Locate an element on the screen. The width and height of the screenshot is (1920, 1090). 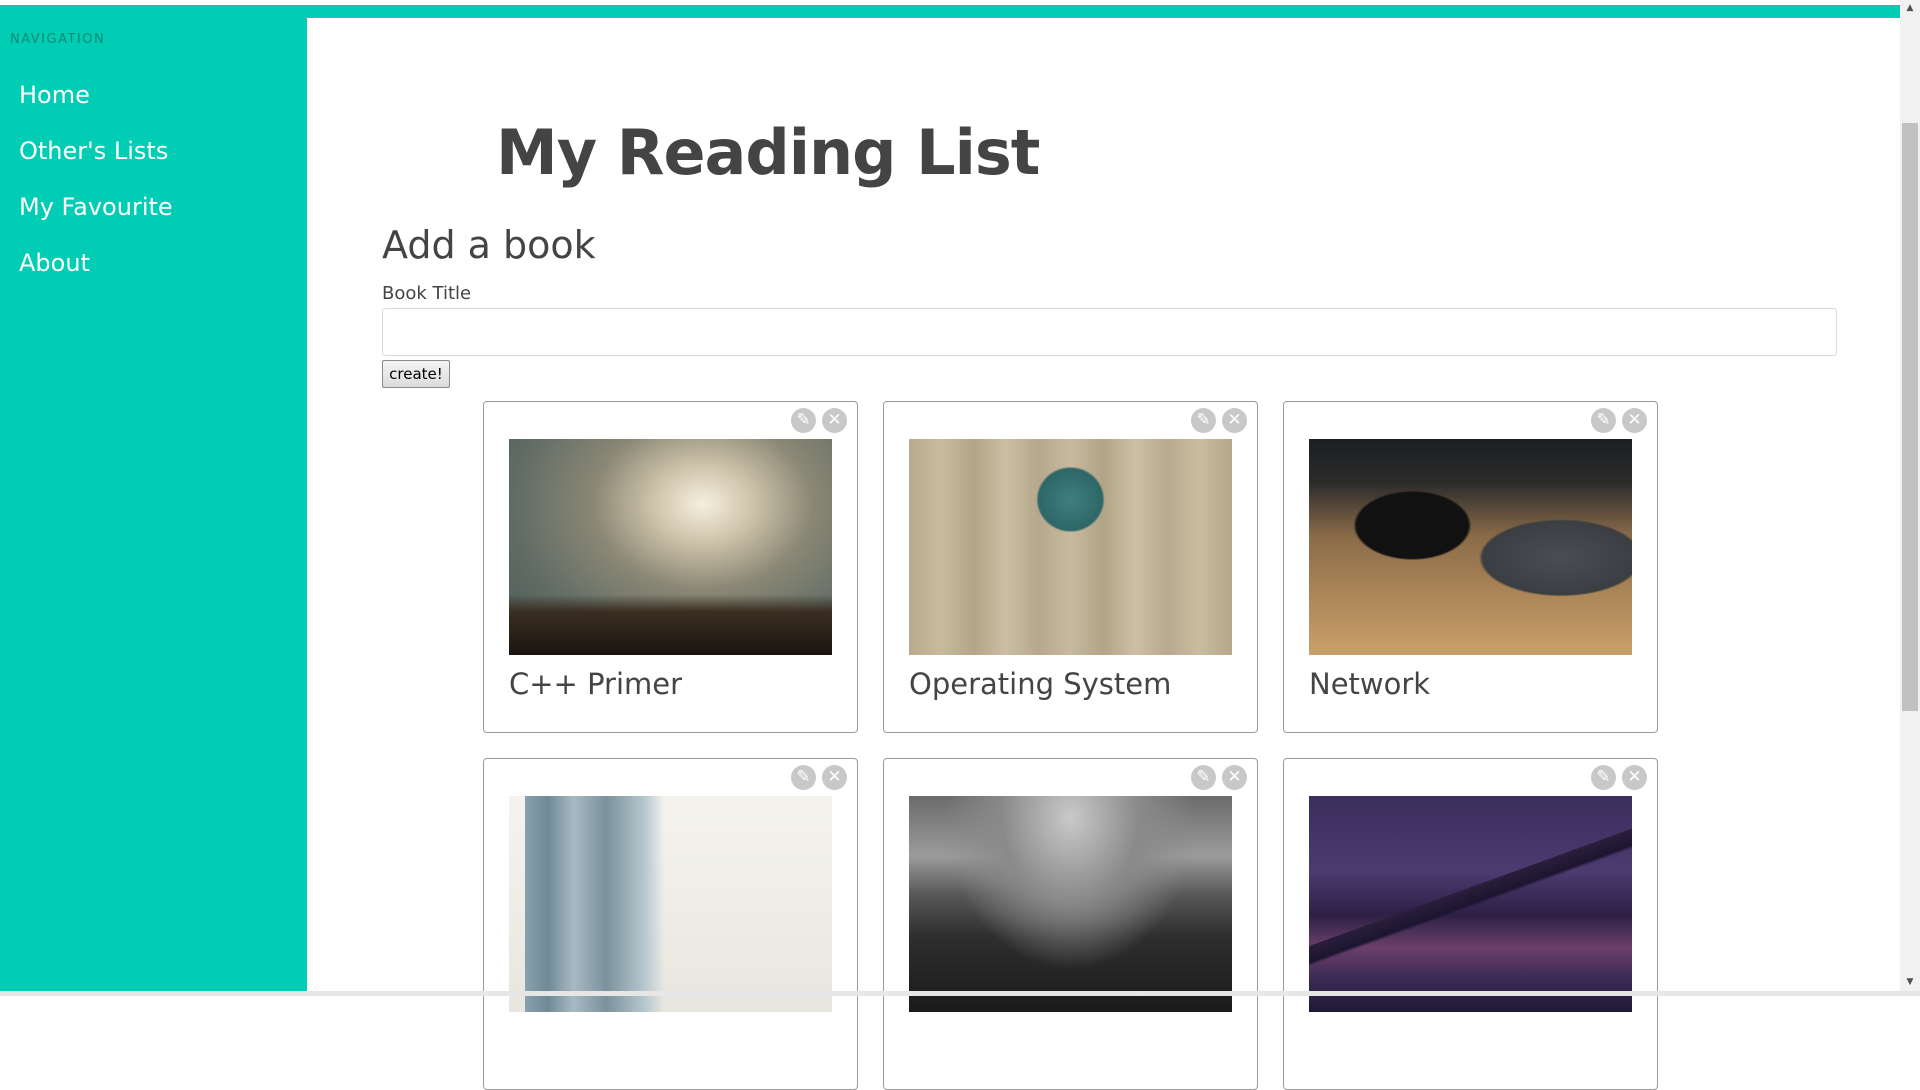
scroll-up-arrow-icon: ▲ is located at coordinates (1910, 8).